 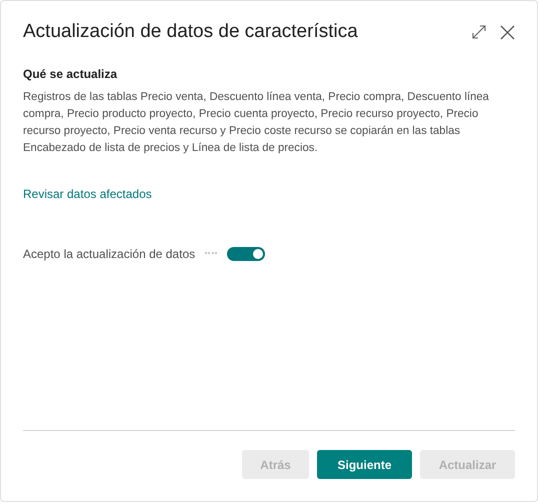 What do you see at coordinates (87, 194) in the screenshot?
I see `review-link: Revisar datos afectados` at bounding box center [87, 194].